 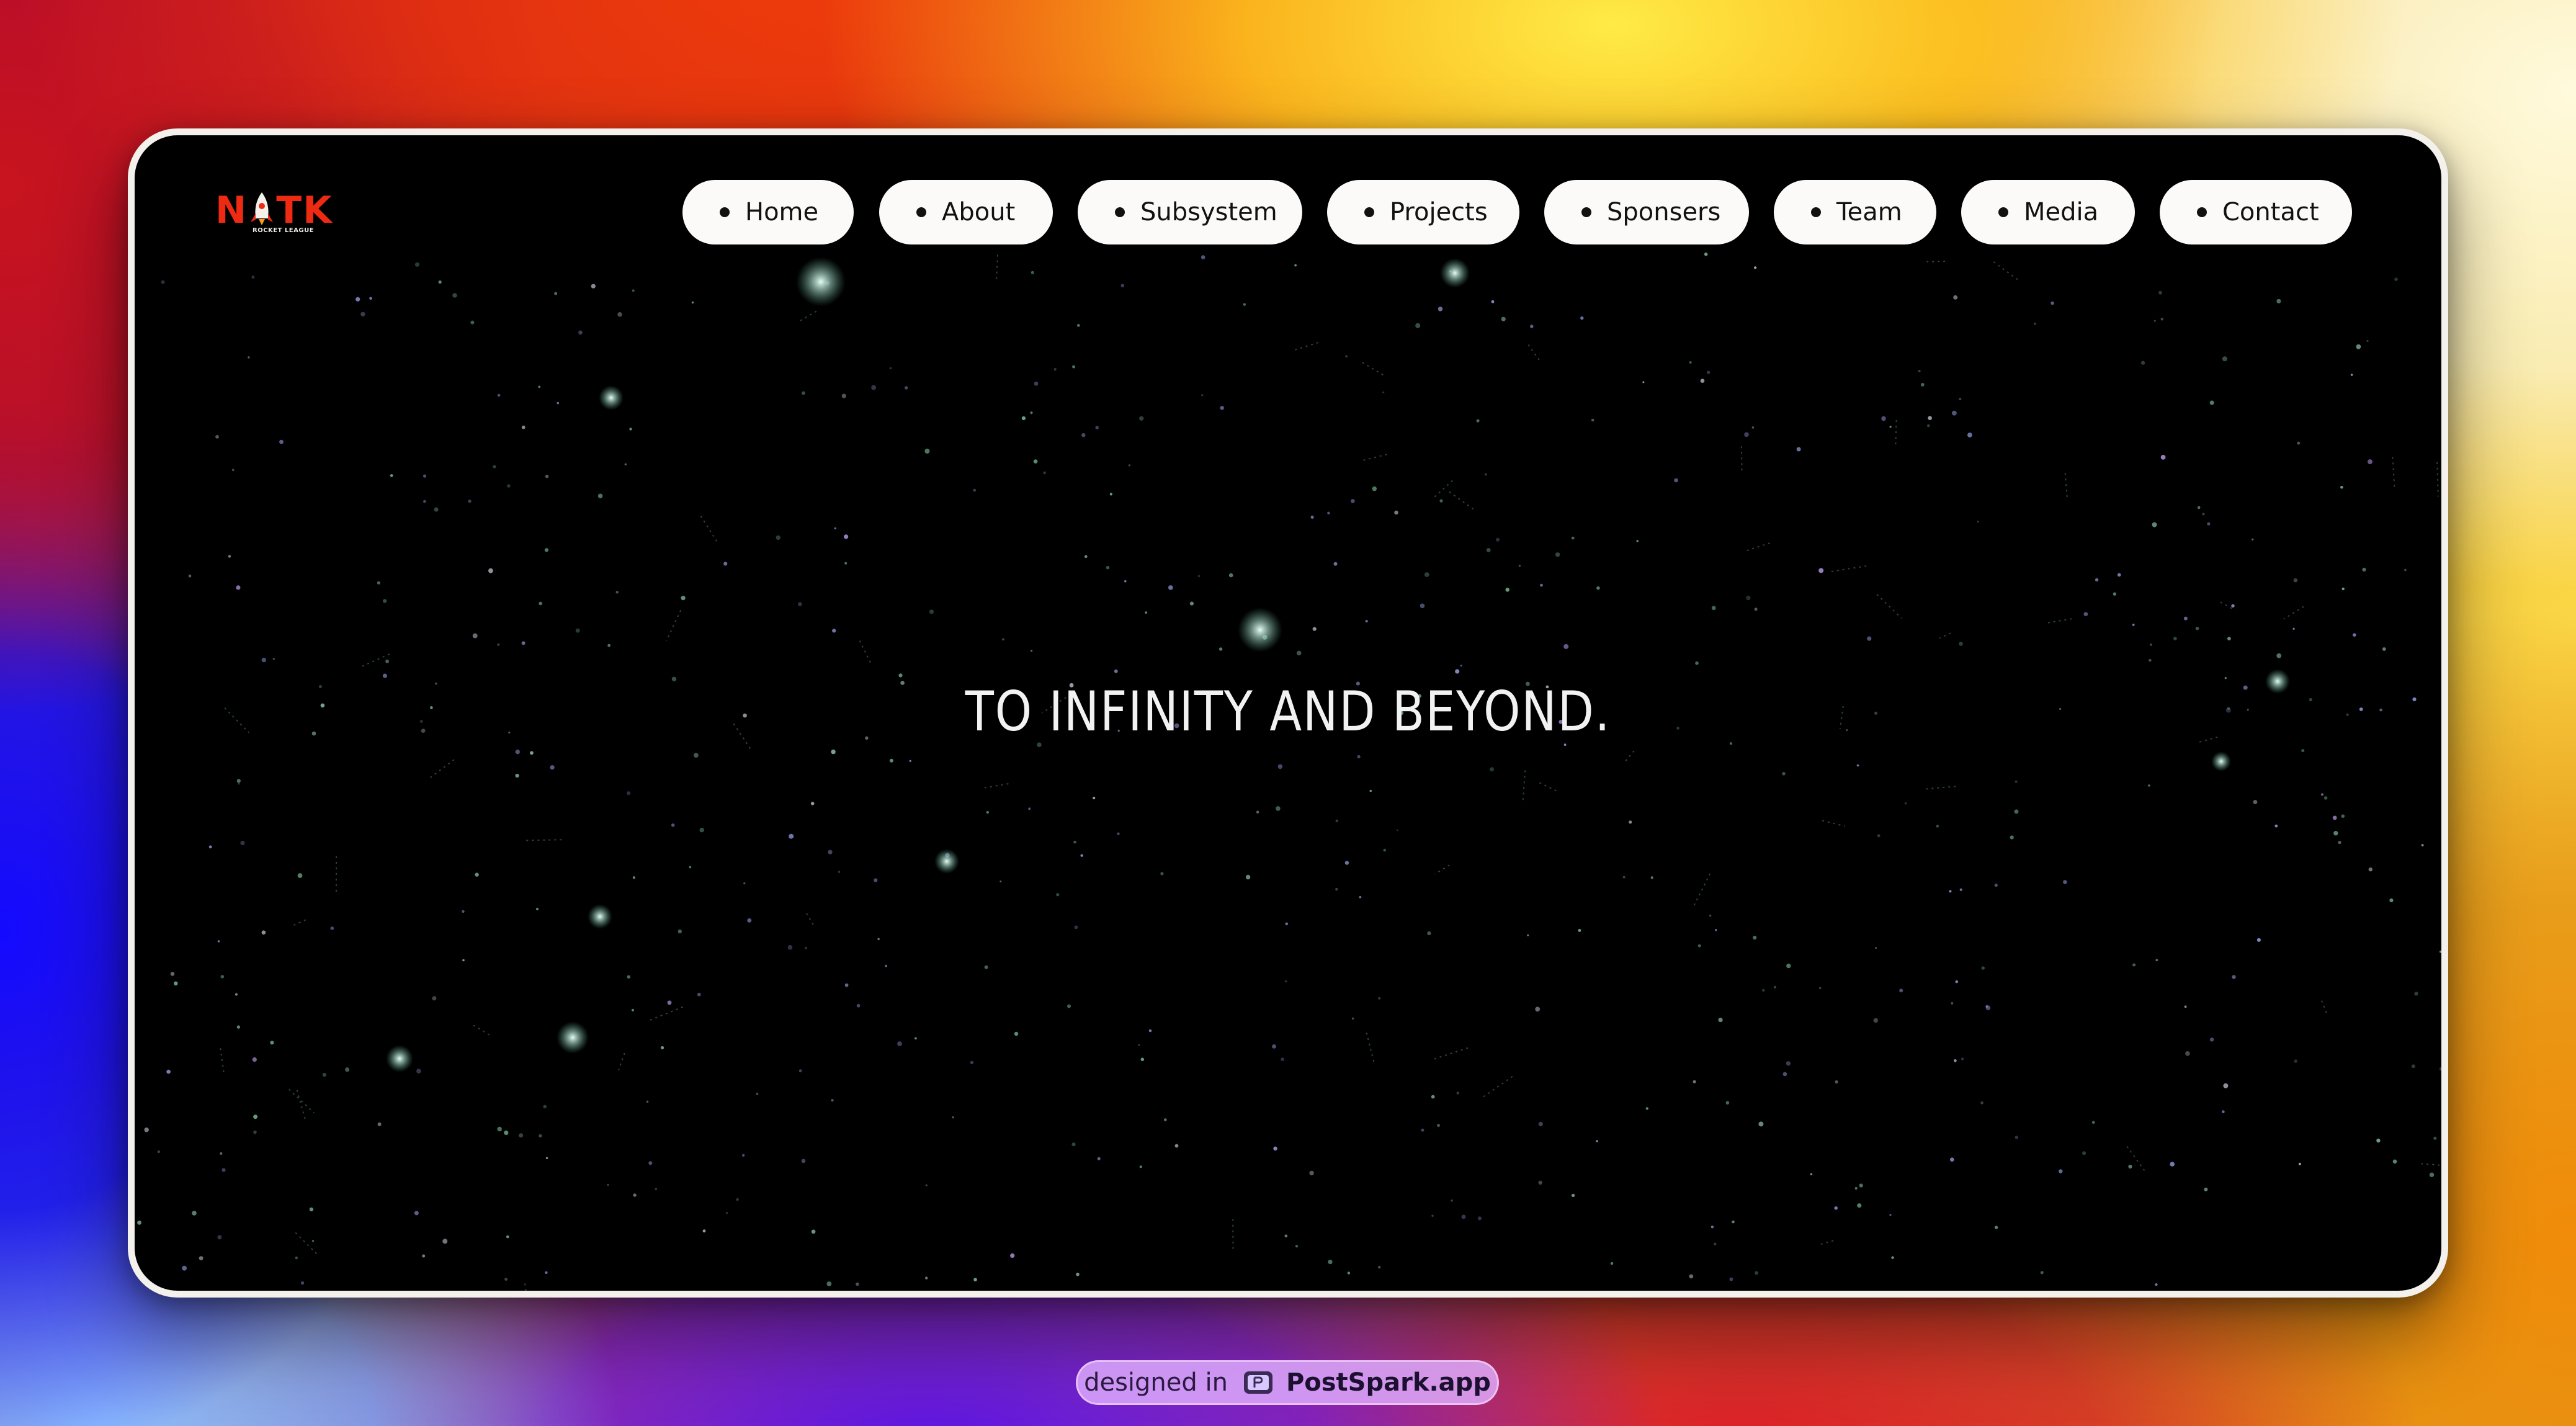 I want to click on nav-subsystem: Subsystem, so click(x=1190, y=212).